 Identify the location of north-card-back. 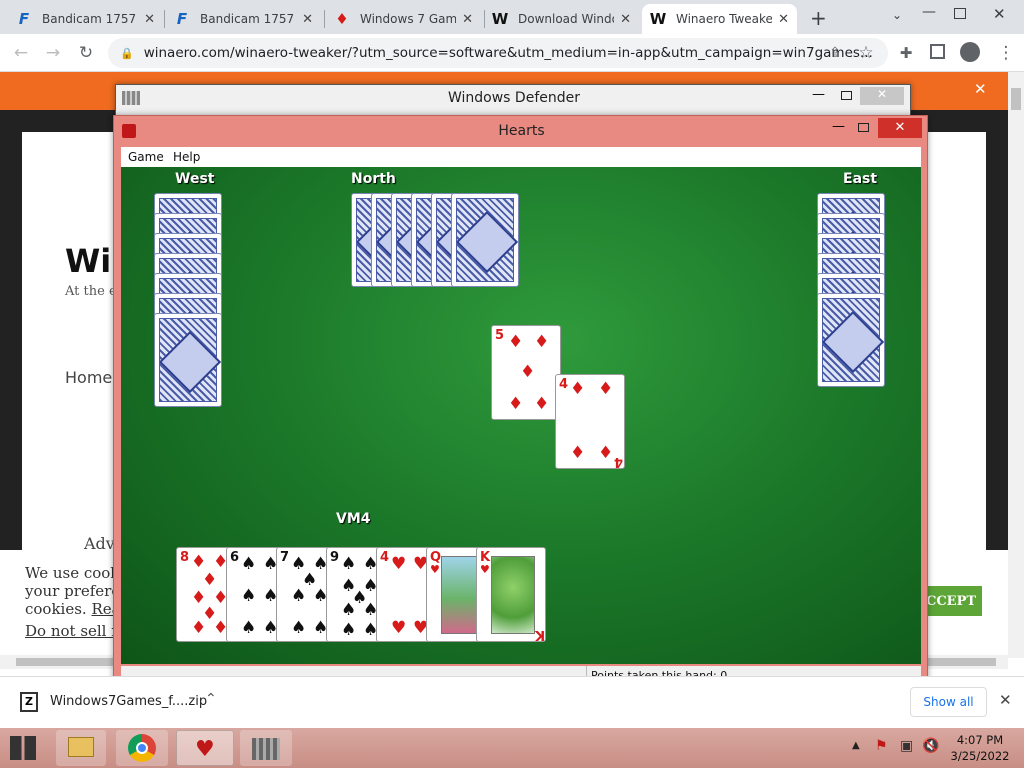
(485, 240).